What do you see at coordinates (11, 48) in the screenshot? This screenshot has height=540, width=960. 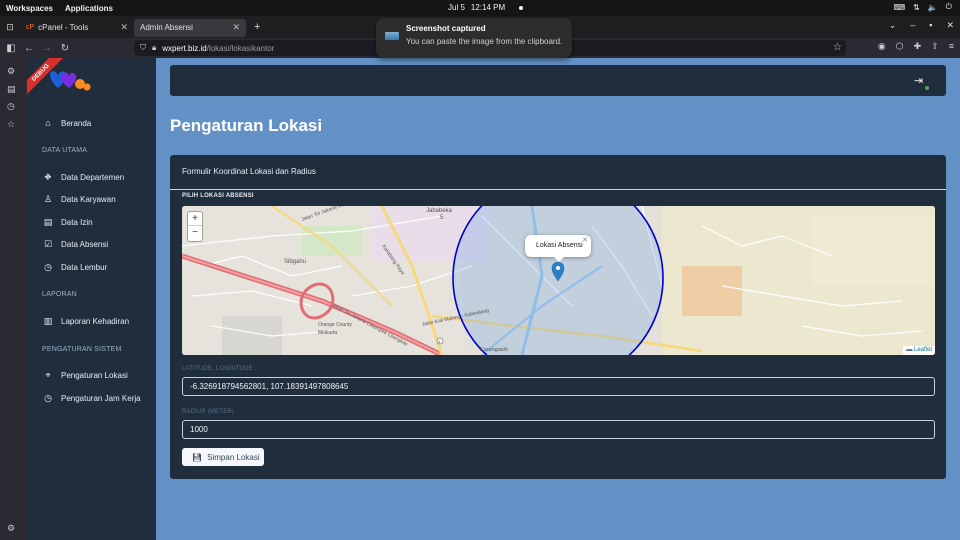 I see `sidebar-toggle-icon: ◧` at bounding box center [11, 48].